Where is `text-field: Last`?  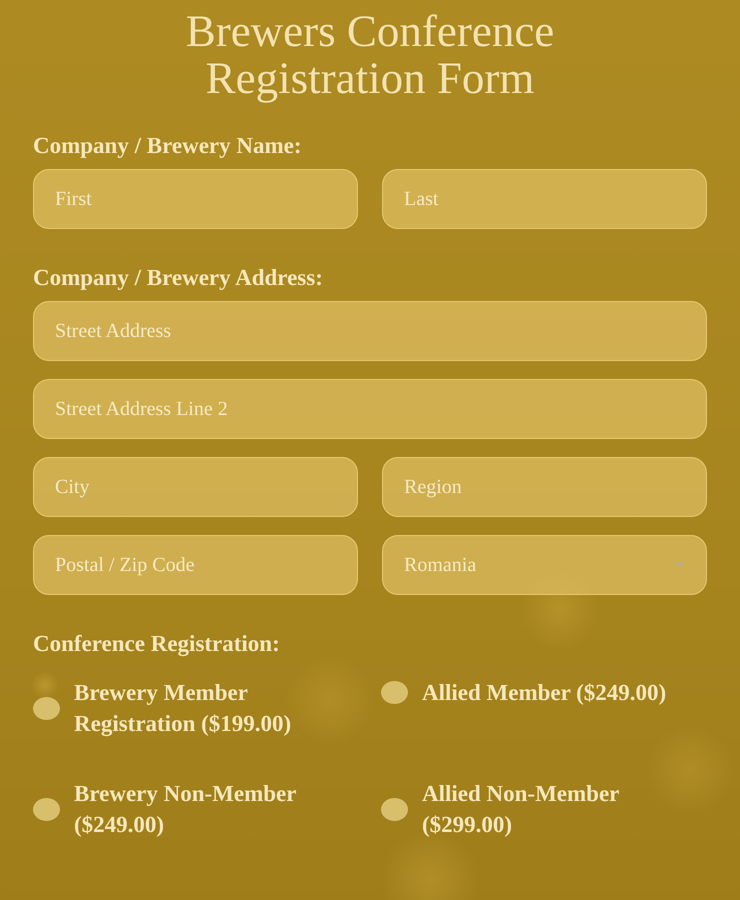 text-field: Last is located at coordinates (544, 199).